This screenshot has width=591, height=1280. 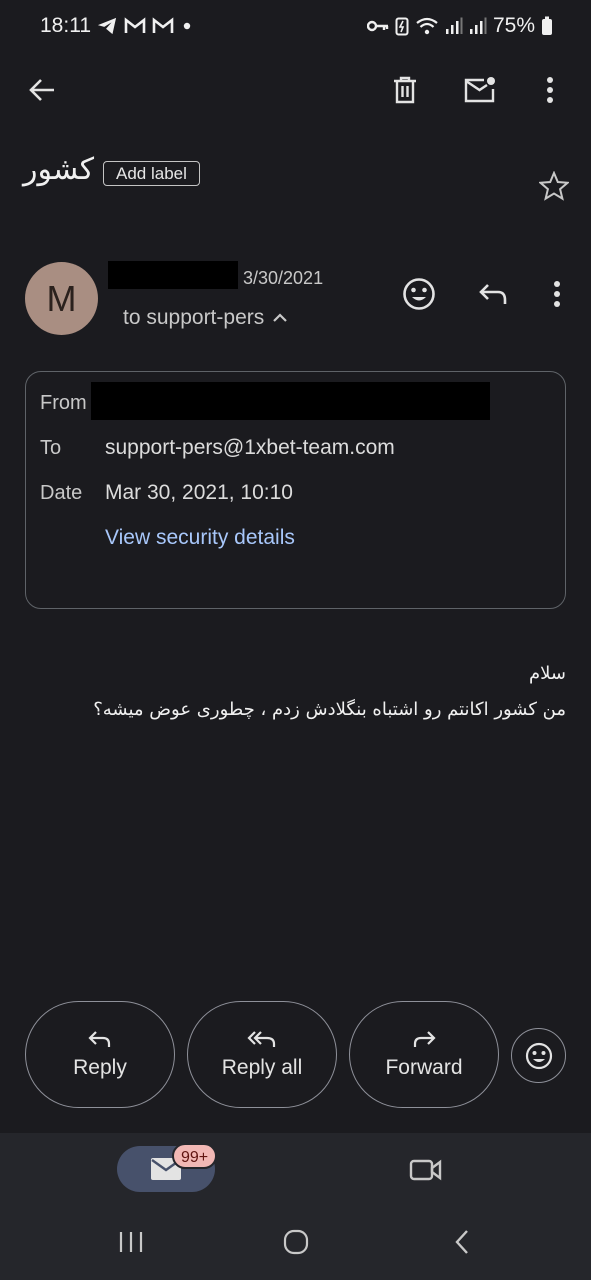 What do you see at coordinates (547, 26) in the screenshot?
I see `battery-icon` at bounding box center [547, 26].